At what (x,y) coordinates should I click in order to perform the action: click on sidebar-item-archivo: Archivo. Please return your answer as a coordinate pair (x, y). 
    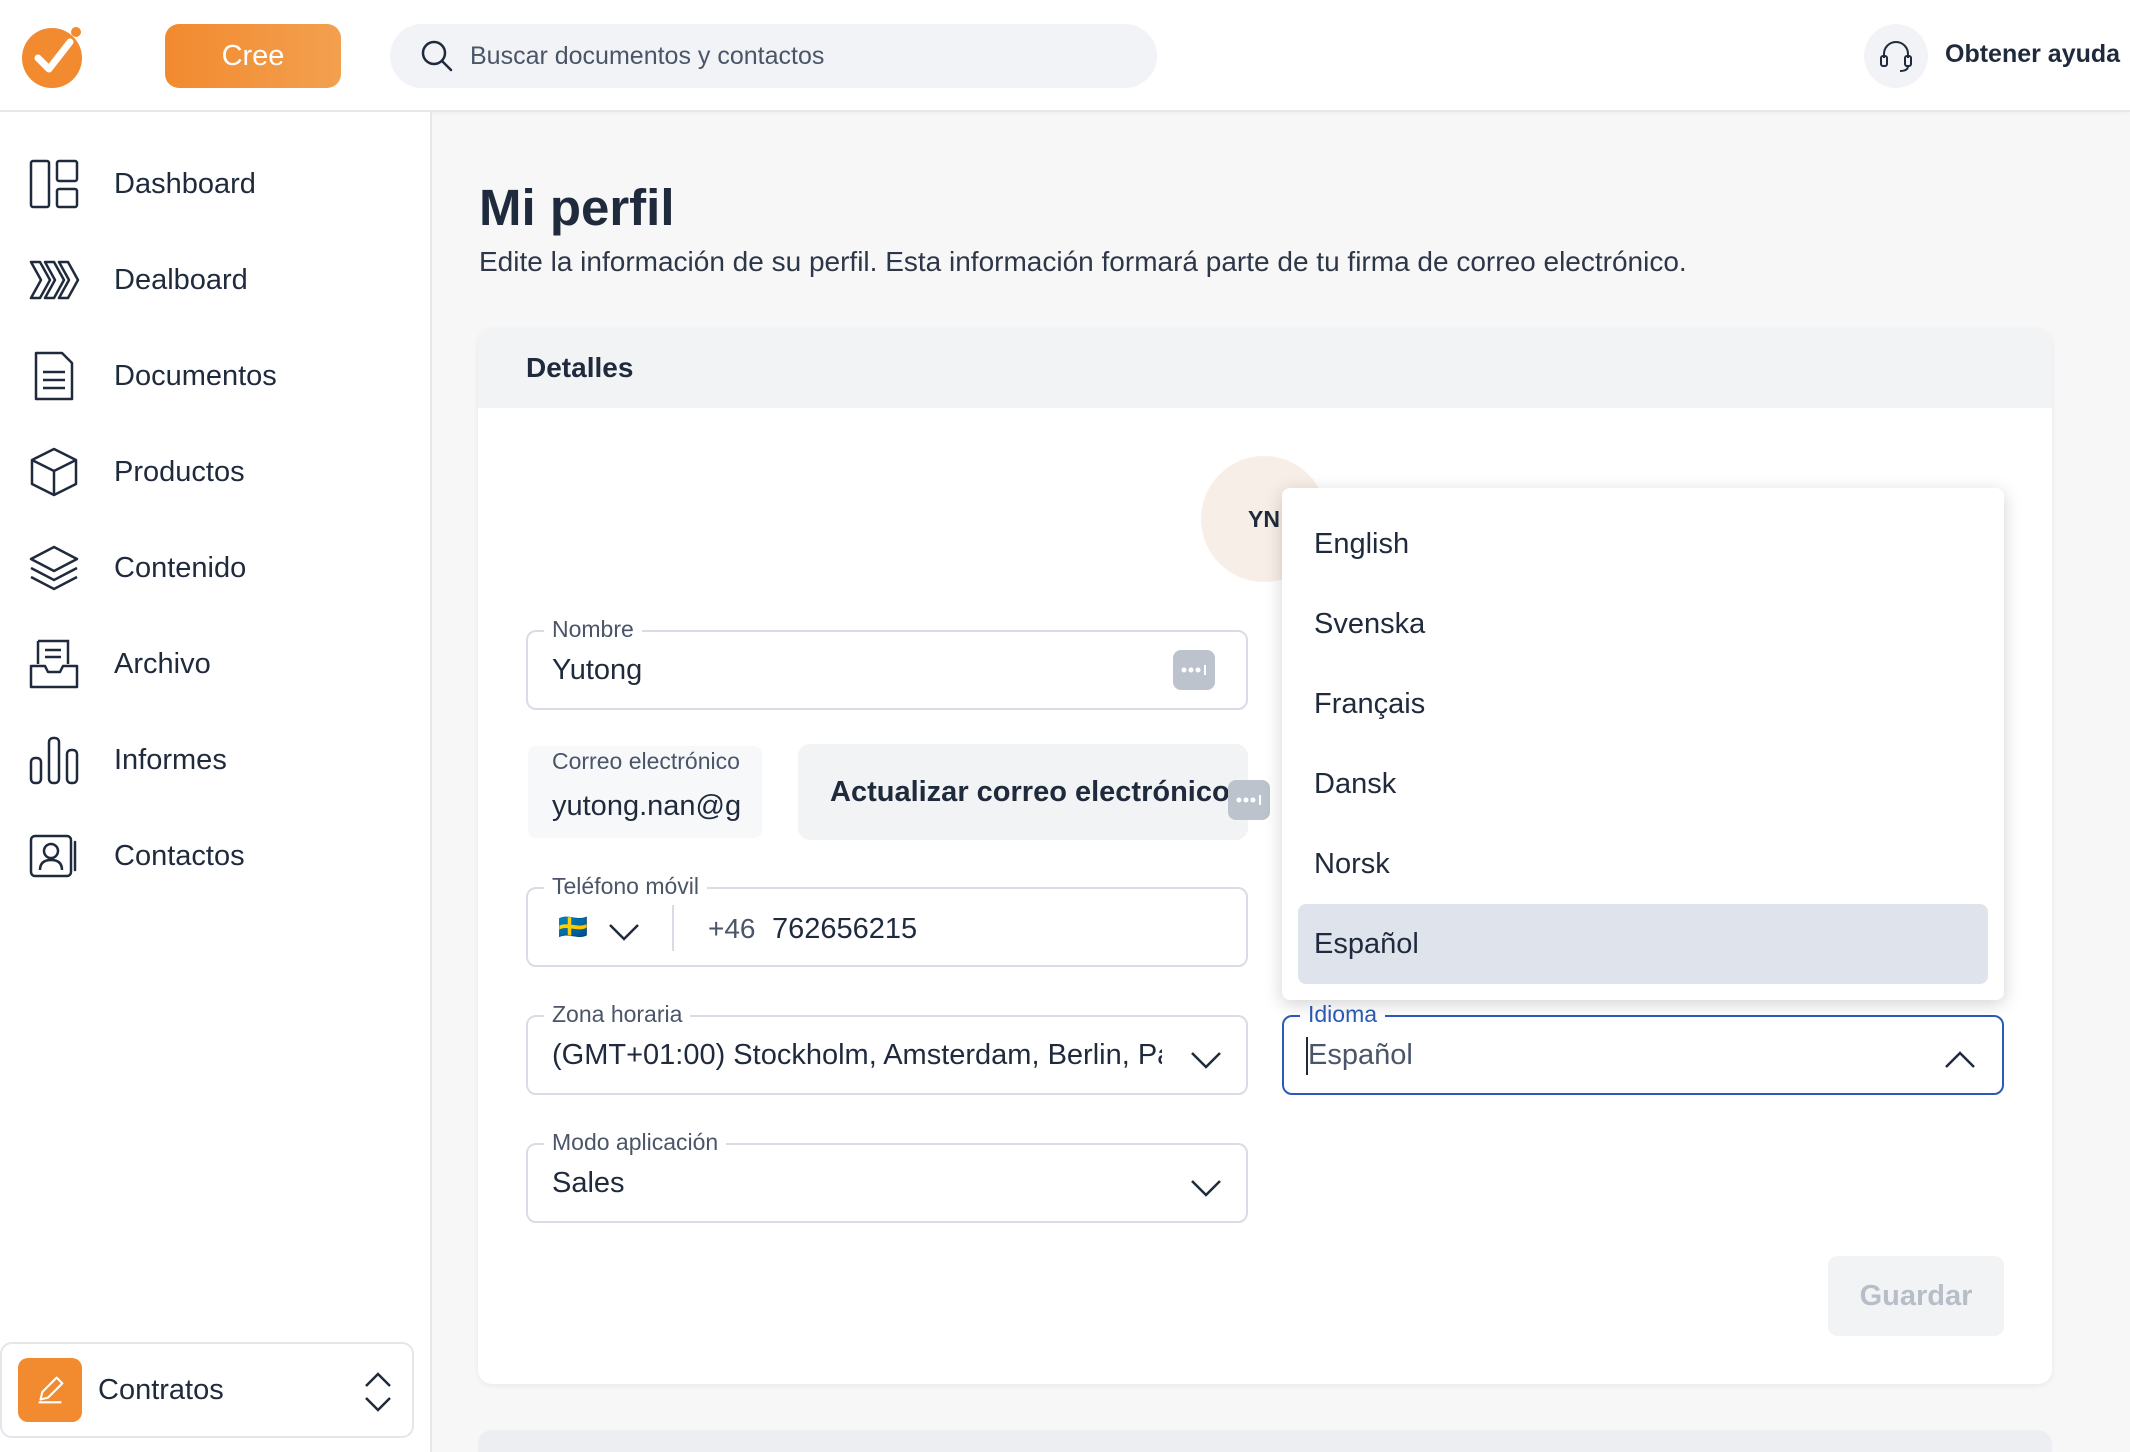
    Looking at the image, I should click on (119, 664).